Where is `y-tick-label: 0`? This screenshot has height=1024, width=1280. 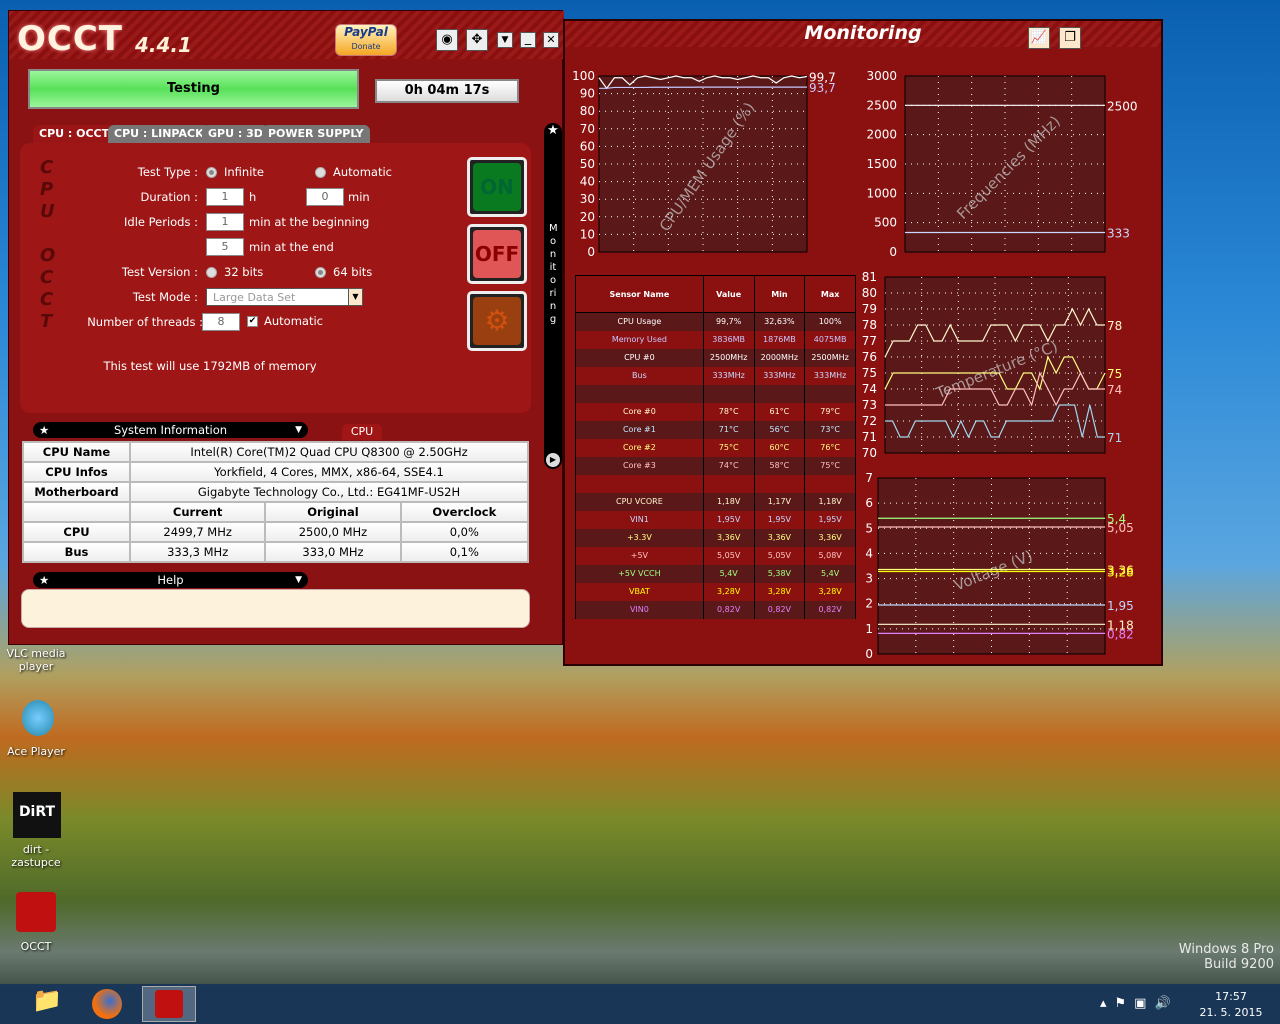
y-tick-label: 0 is located at coordinates (591, 252).